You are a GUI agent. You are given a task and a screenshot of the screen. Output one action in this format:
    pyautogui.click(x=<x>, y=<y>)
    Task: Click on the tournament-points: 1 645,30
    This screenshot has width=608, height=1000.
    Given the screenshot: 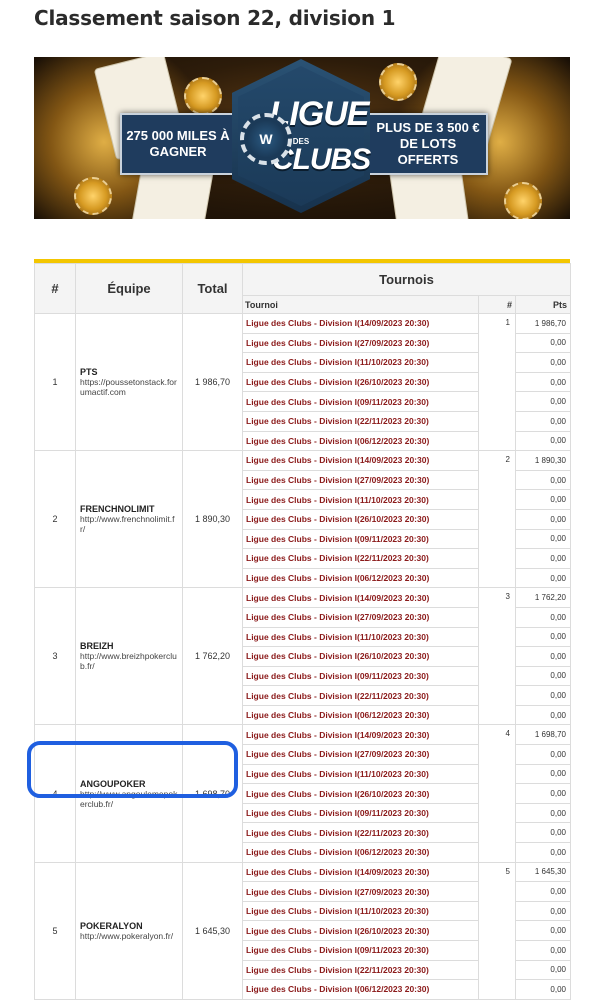 What is the action you would take?
    pyautogui.click(x=543, y=872)
    